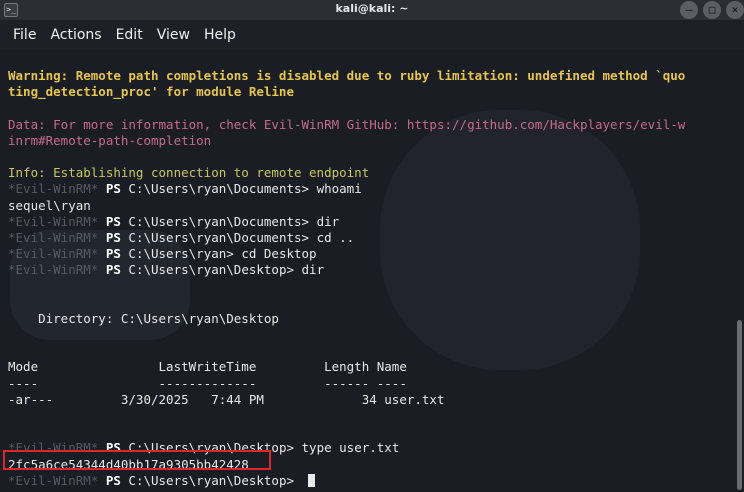 The image size is (744, 492). I want to click on close-icon: ✕, so click(735, 10).